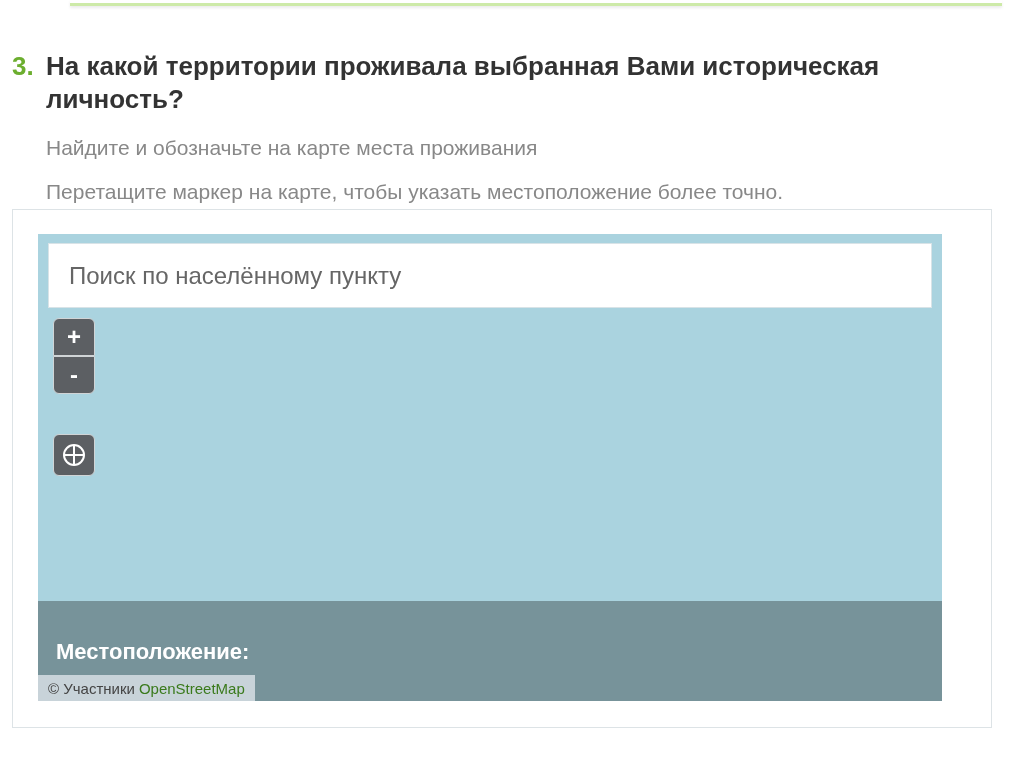 This screenshot has height=774, width=1009. I want to click on locate-button, so click(74, 455).